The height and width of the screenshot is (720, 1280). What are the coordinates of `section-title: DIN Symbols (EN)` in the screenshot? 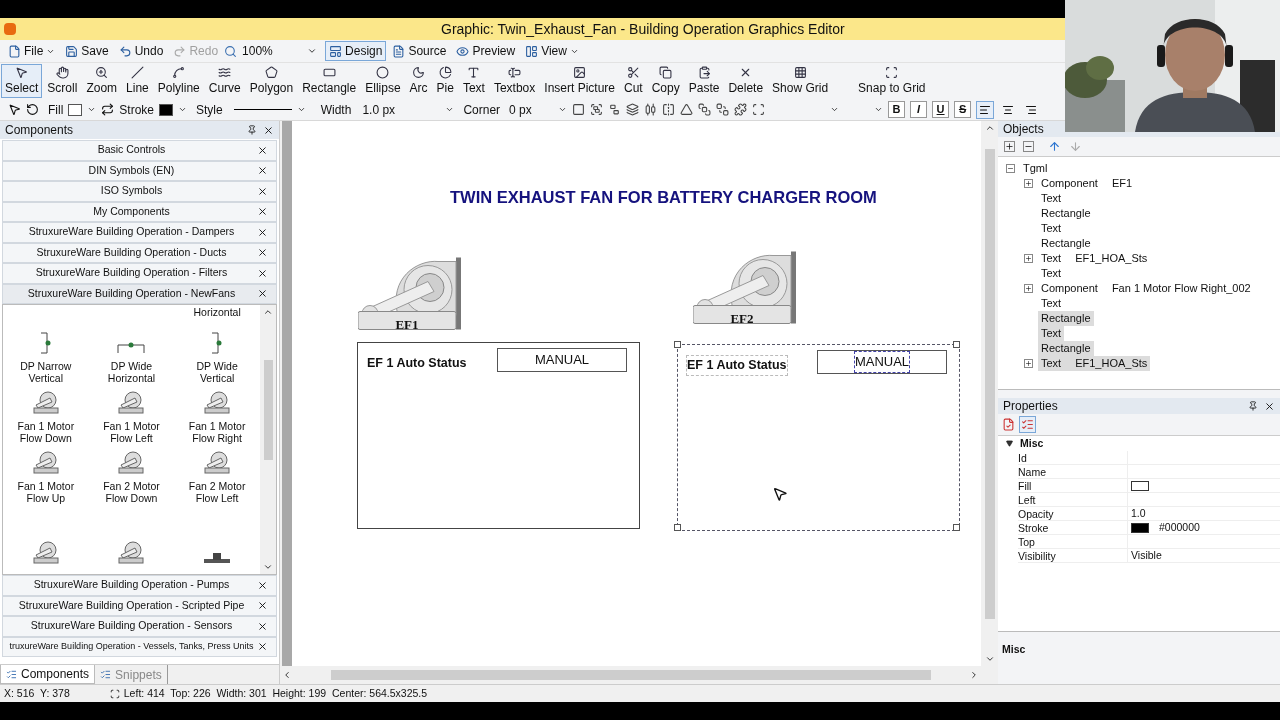 It's located at (131, 170).